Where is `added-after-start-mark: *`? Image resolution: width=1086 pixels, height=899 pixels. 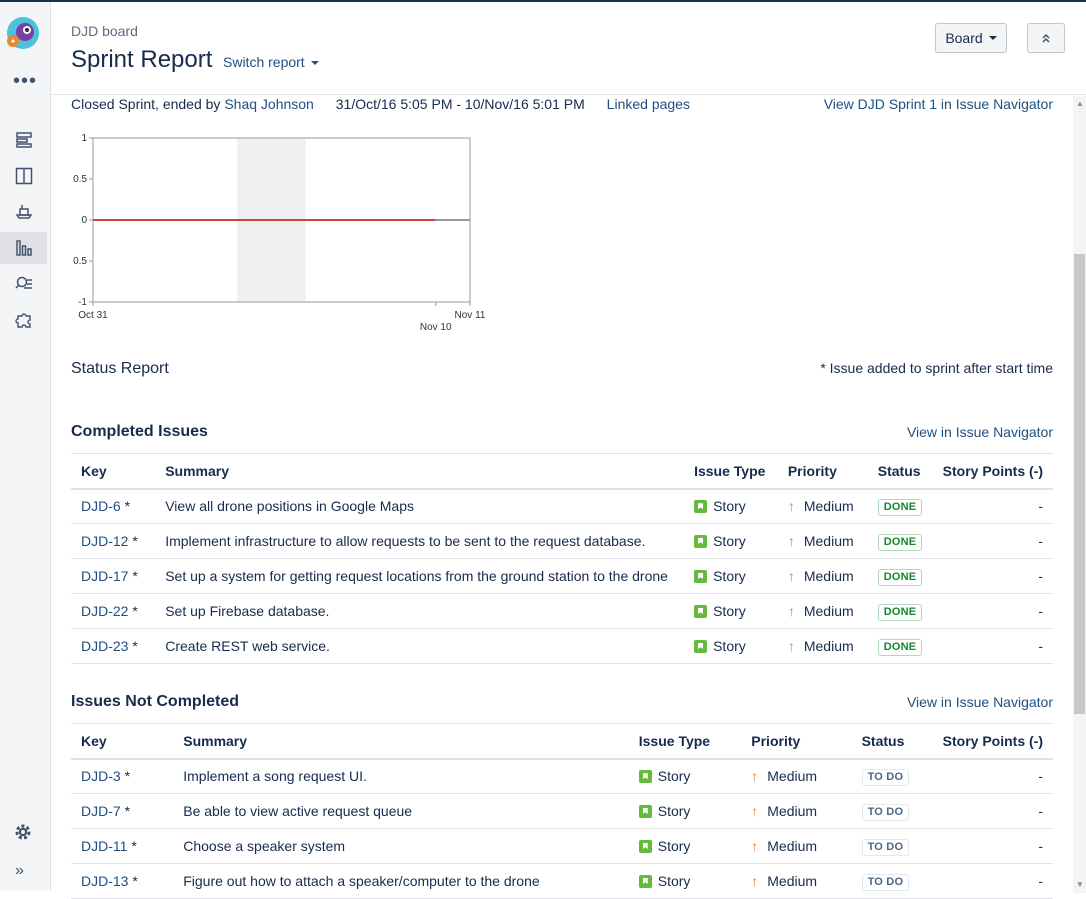 added-after-start-mark: * is located at coordinates (127, 776).